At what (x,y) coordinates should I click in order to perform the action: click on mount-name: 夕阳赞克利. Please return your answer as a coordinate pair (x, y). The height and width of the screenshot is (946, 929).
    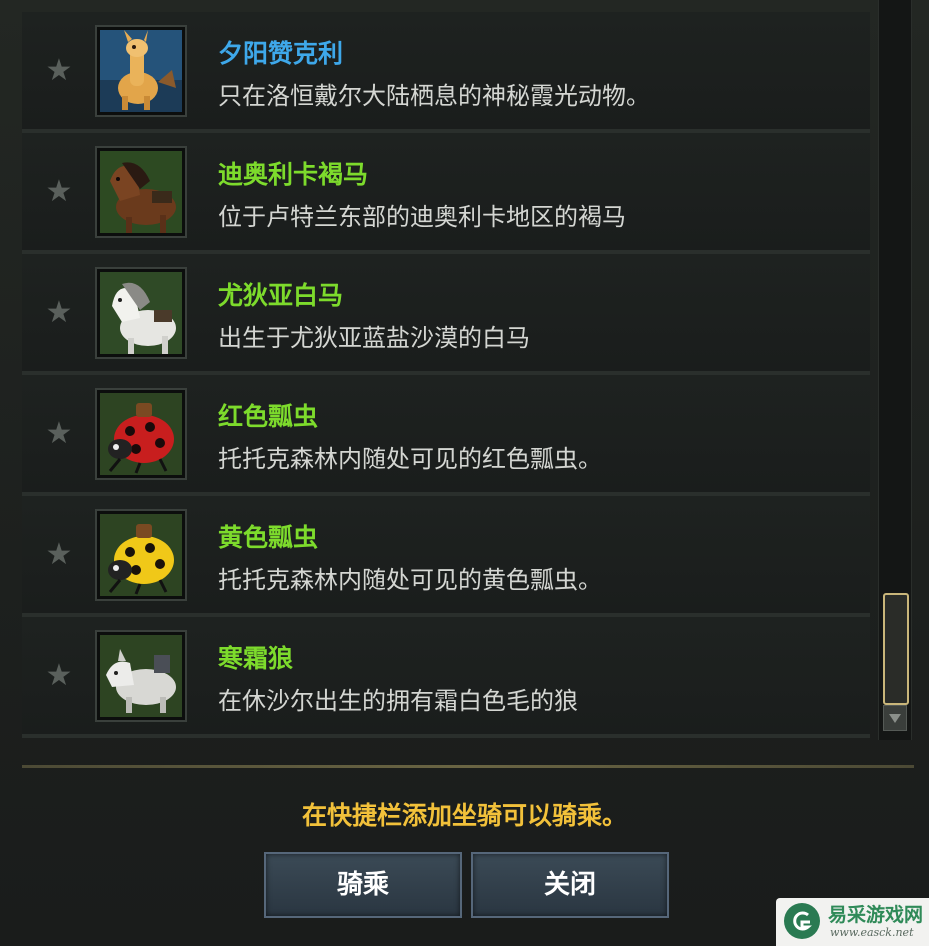
    Looking at the image, I should click on (281, 53).